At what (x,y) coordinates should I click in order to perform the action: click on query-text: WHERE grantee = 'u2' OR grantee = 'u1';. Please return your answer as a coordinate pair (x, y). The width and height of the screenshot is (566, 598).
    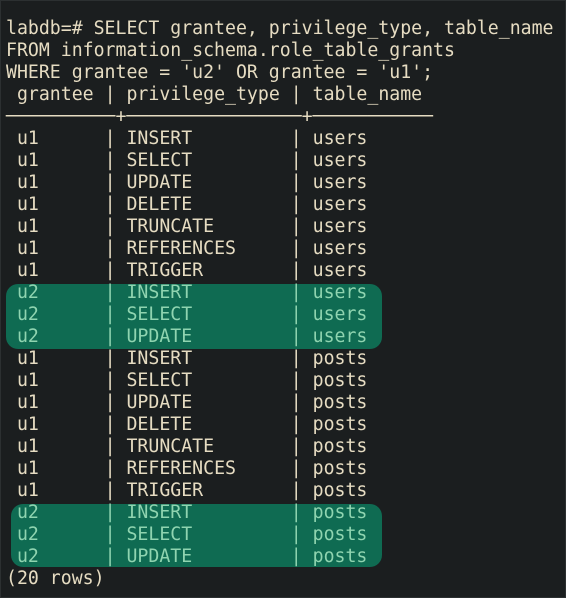
    Looking at the image, I should click on (220, 72).